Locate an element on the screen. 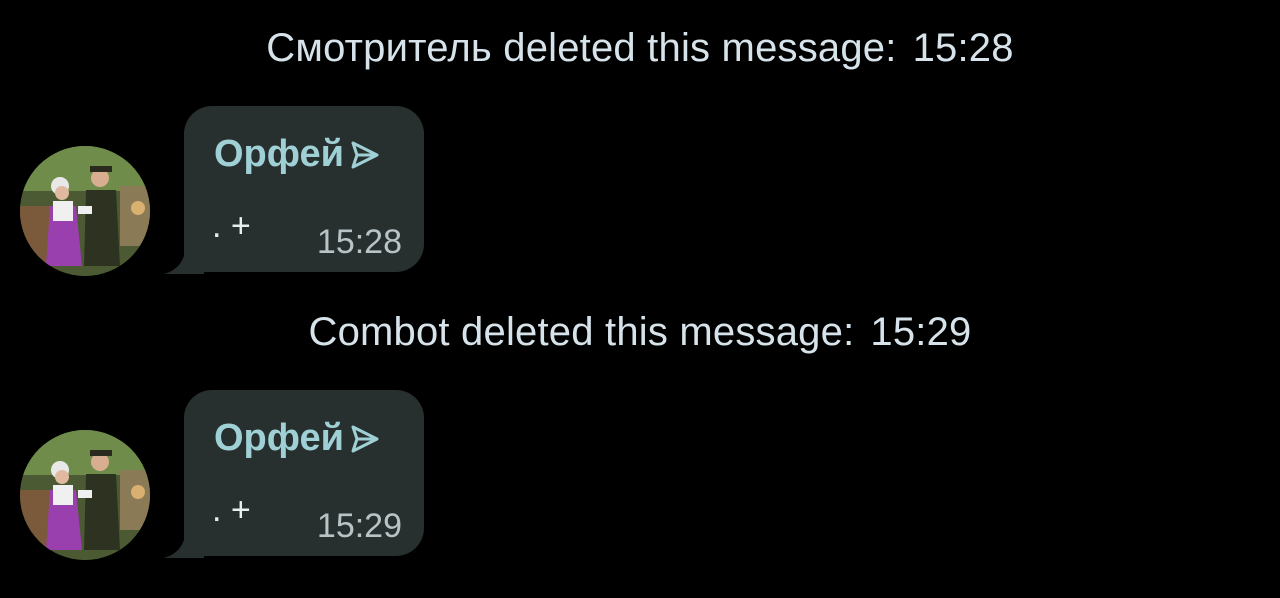  message-bubble: Орфей . + 15:29 is located at coordinates (304, 473).